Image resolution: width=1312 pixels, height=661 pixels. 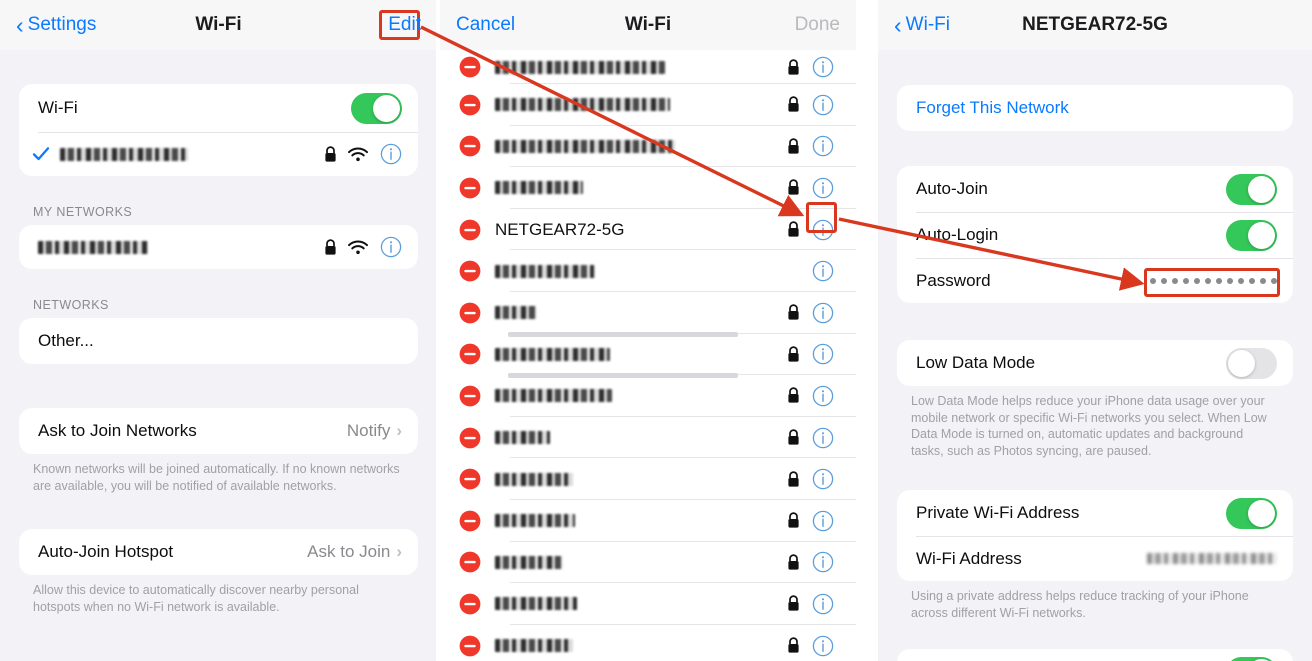 What do you see at coordinates (623, 334) in the screenshot?
I see `row-separator-bar` at bounding box center [623, 334].